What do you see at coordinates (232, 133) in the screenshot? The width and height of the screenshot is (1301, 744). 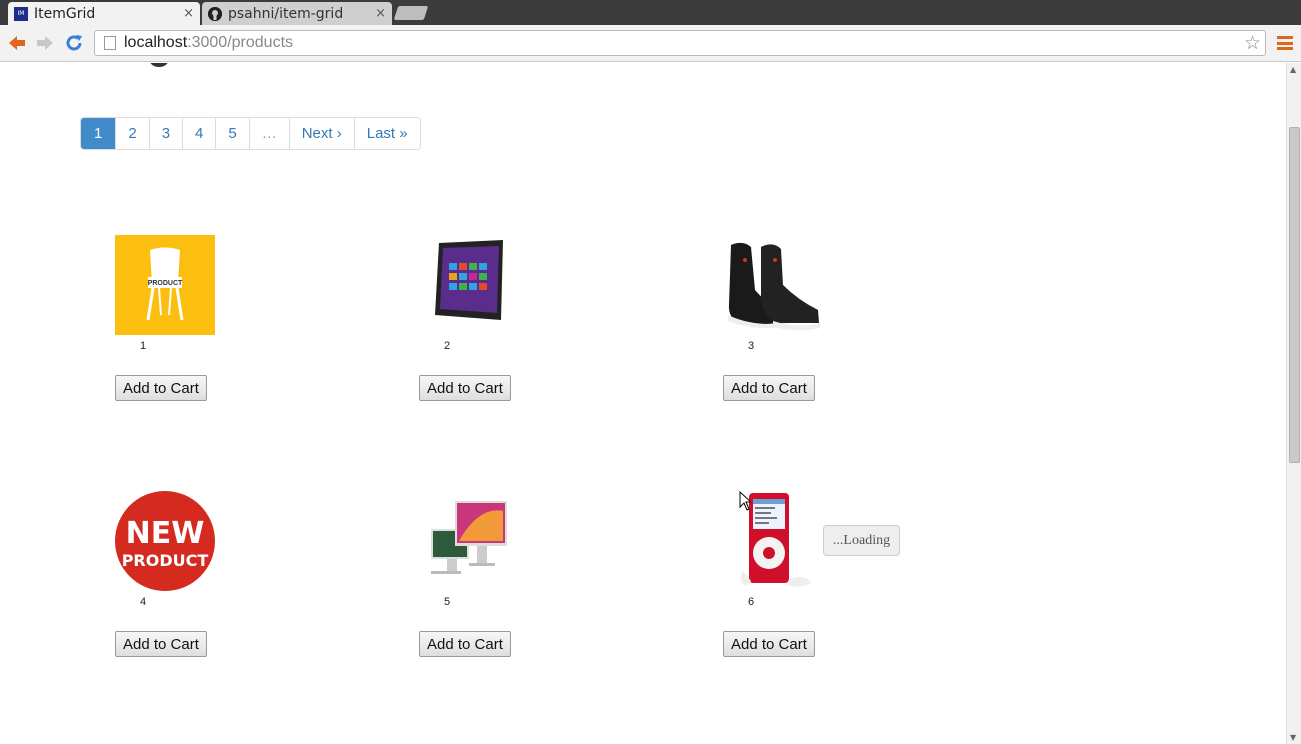 I see `page-link-5: 5` at bounding box center [232, 133].